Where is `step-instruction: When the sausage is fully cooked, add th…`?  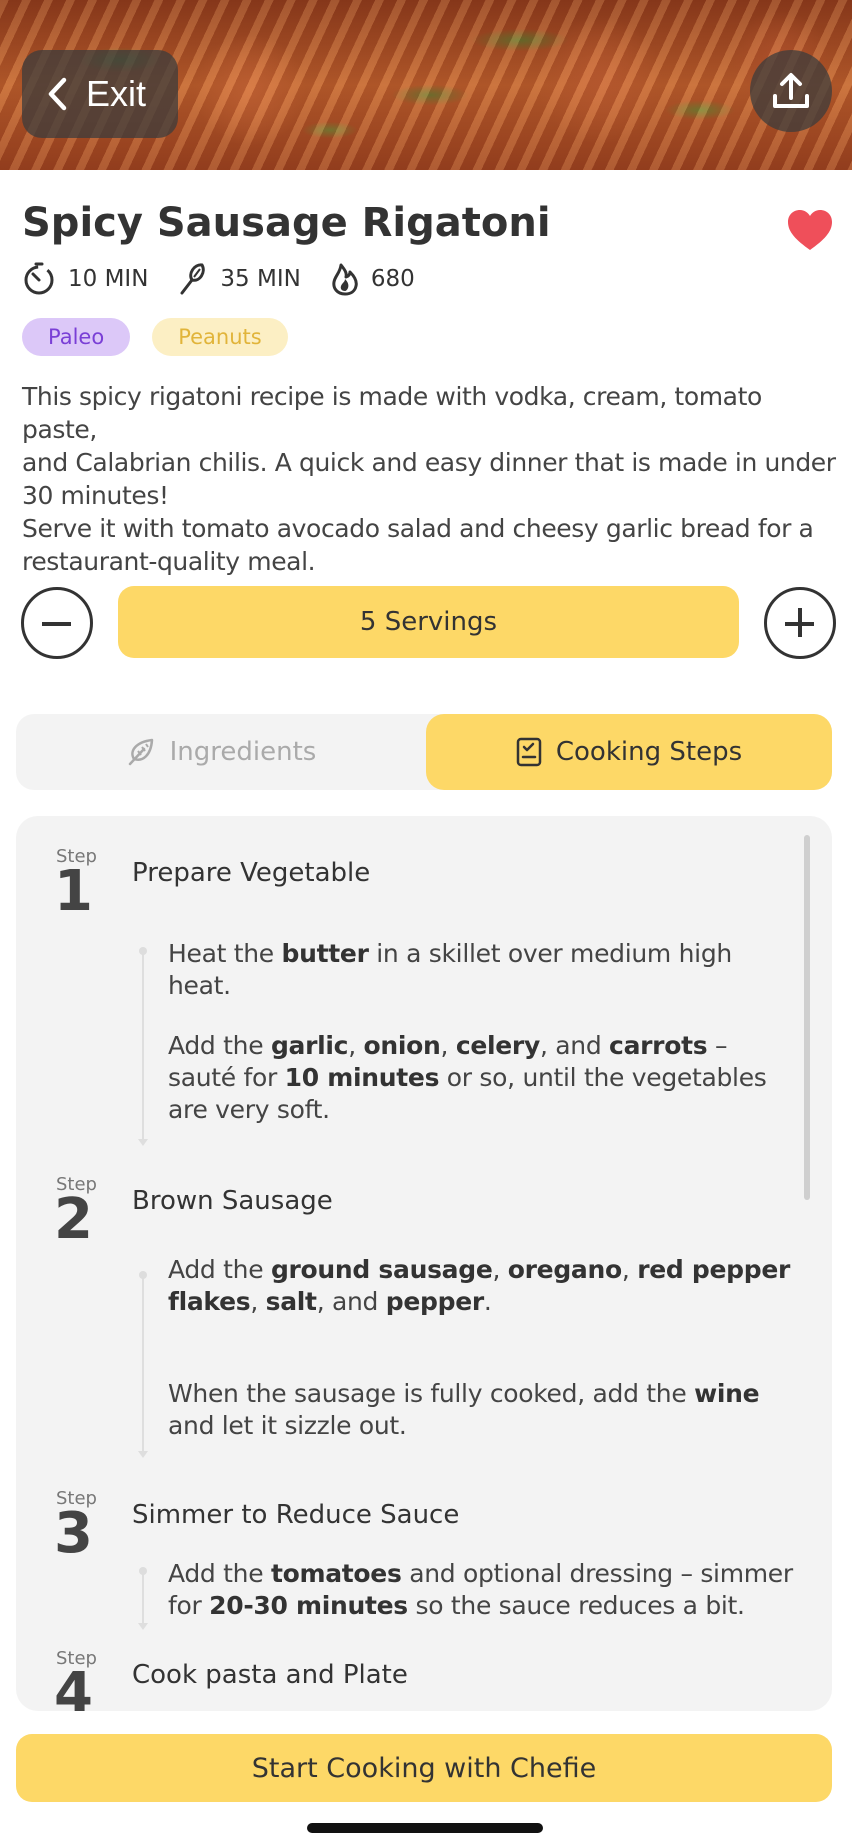 step-instruction: When the sausage is fully cooked, add th… is located at coordinates (464, 1409).